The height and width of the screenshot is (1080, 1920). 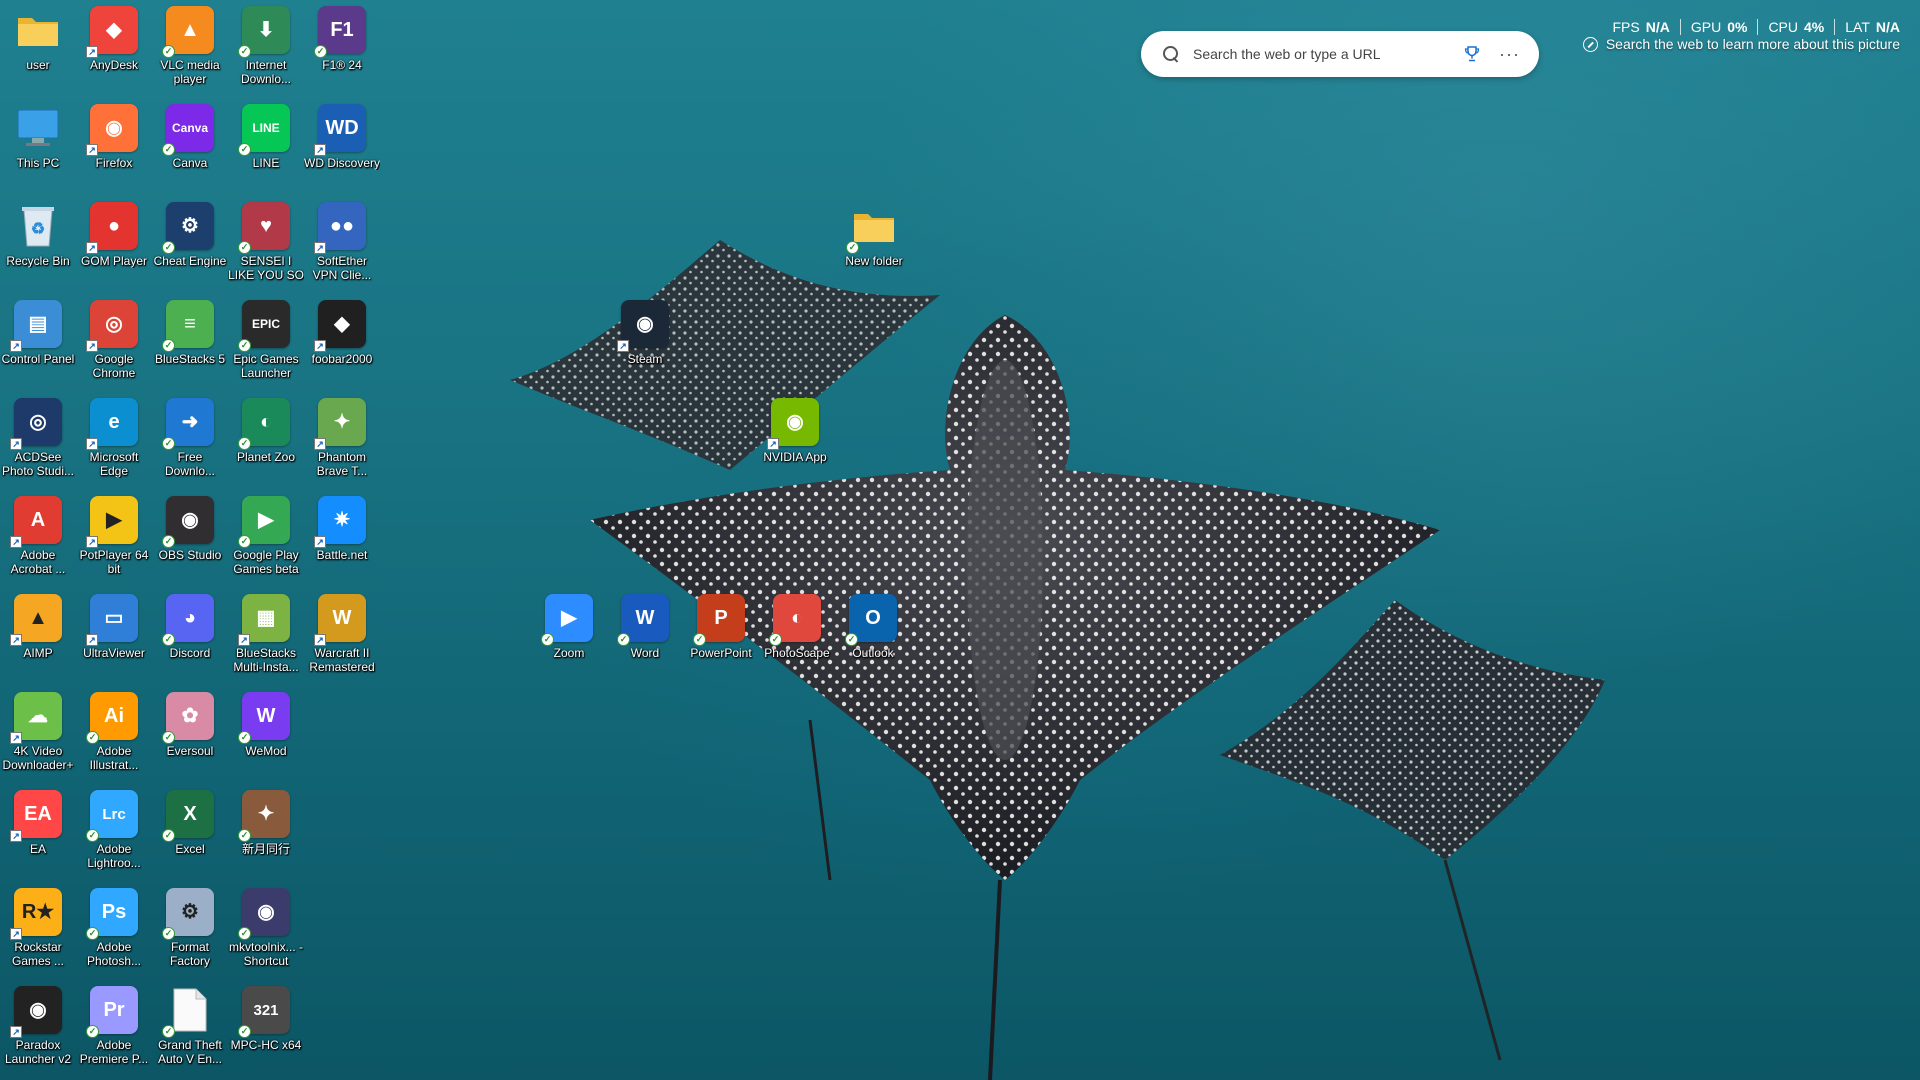 I want to click on desktop-shortcut-bluestacks: ≡ ✓ BlueStacks 5, so click(x=190, y=343).